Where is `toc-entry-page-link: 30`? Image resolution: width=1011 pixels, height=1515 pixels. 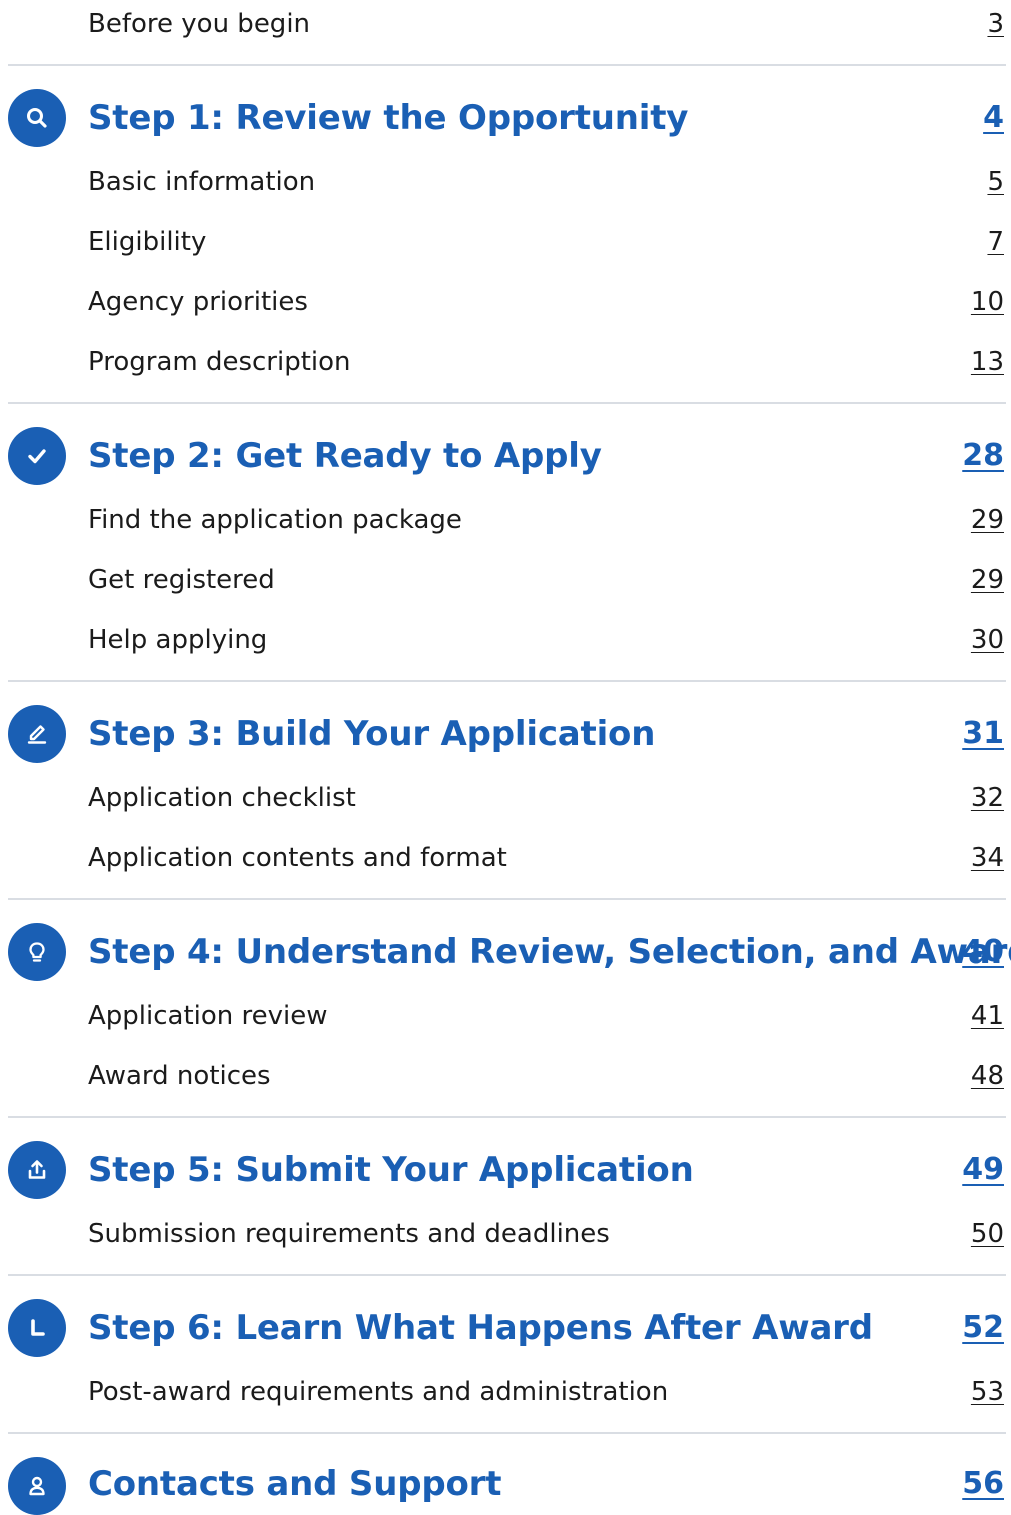 toc-entry-page-link: 30 is located at coordinates (987, 640).